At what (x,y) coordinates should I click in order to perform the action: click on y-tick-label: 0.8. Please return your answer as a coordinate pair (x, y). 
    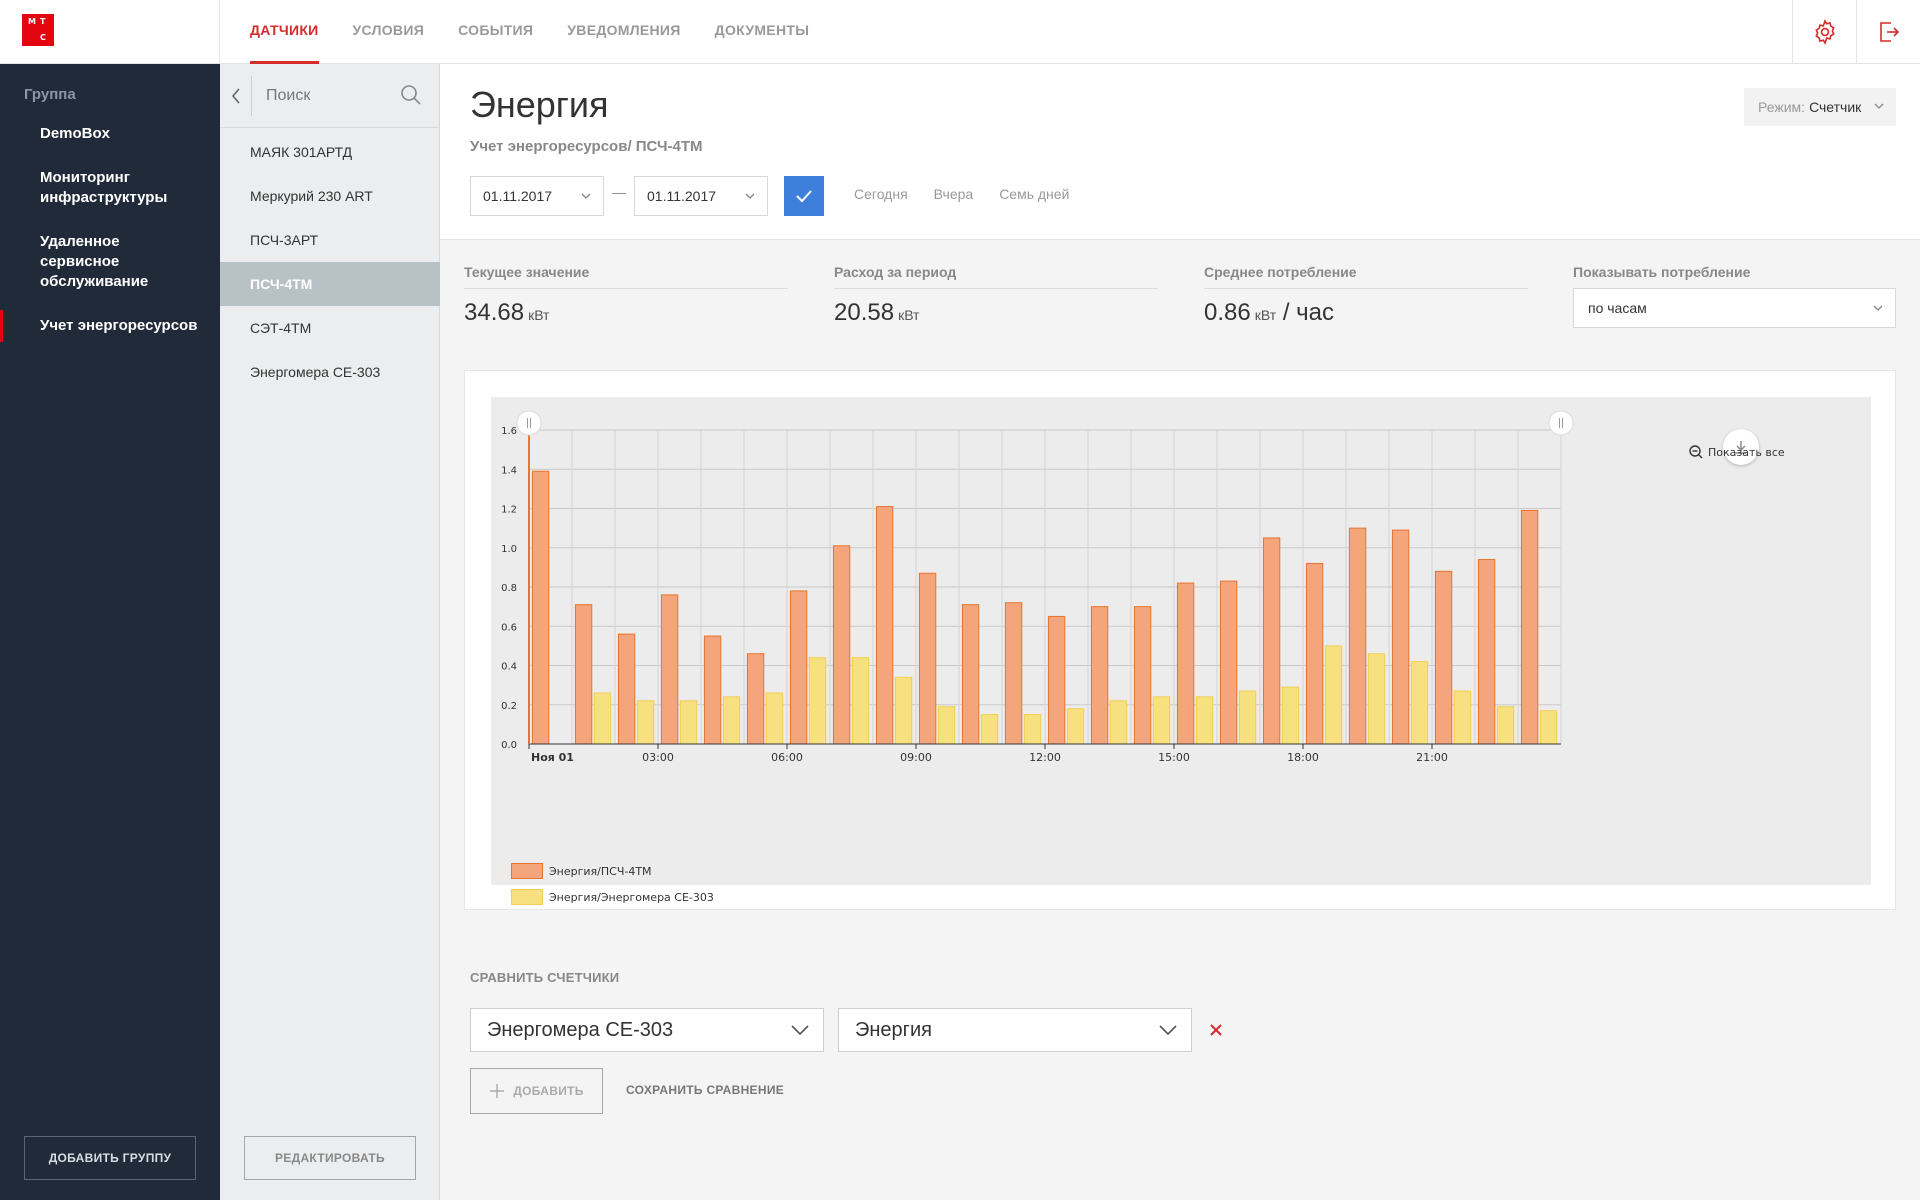
    Looking at the image, I should click on (509, 588).